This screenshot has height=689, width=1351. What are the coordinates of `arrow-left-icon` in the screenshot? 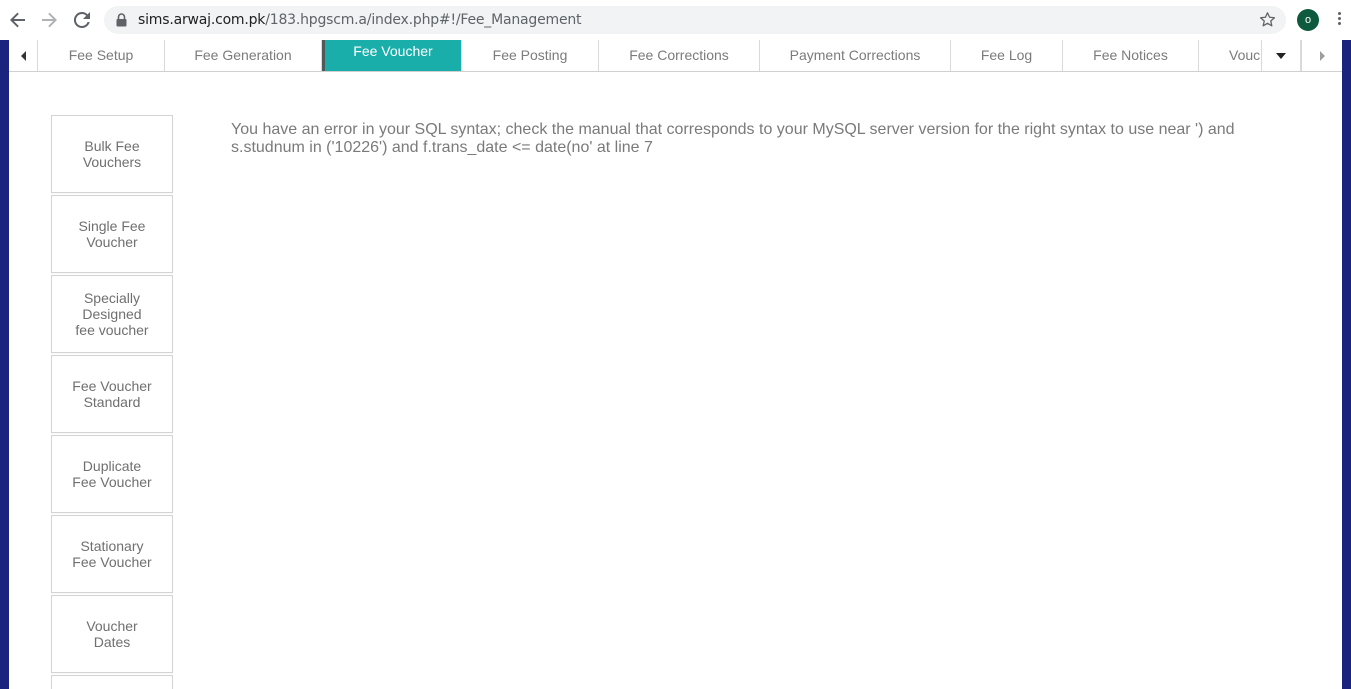 It's located at (17, 20).